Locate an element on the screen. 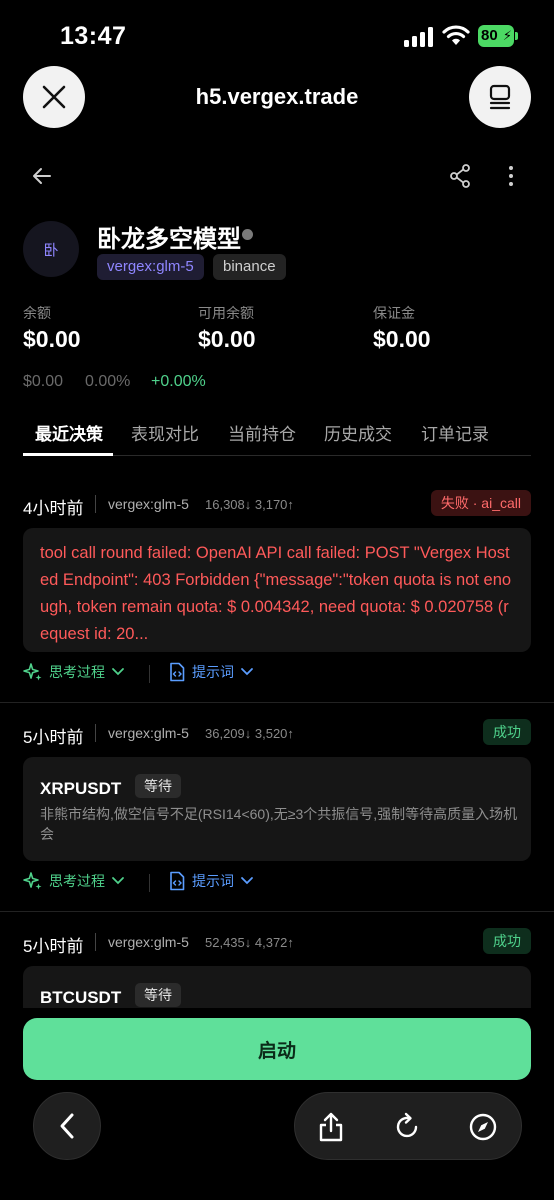 This screenshot has width=554, height=1200. exchange-tag: binance is located at coordinates (249, 267).